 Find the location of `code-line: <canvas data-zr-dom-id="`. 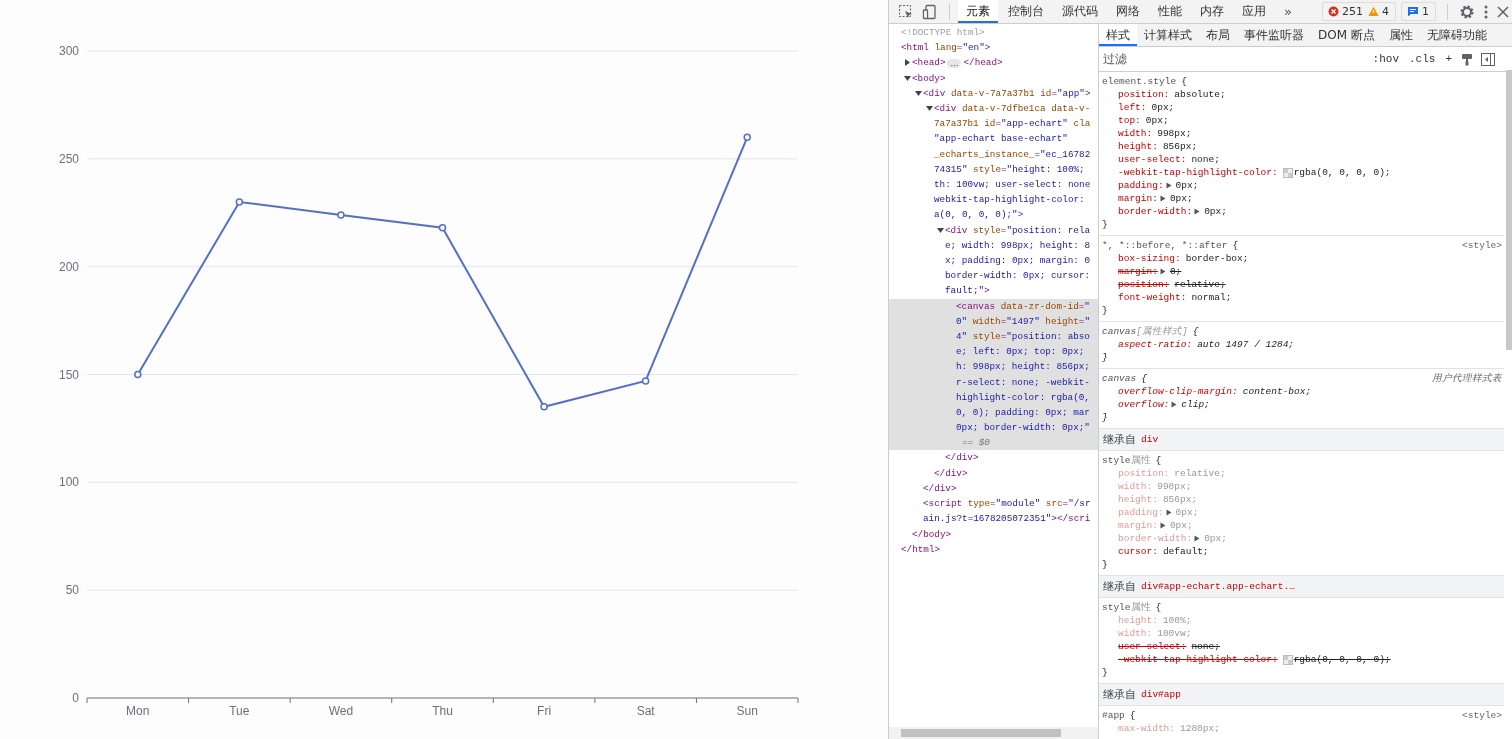

code-line: <canvas data-zr-dom-id=" is located at coordinates (1023, 306).